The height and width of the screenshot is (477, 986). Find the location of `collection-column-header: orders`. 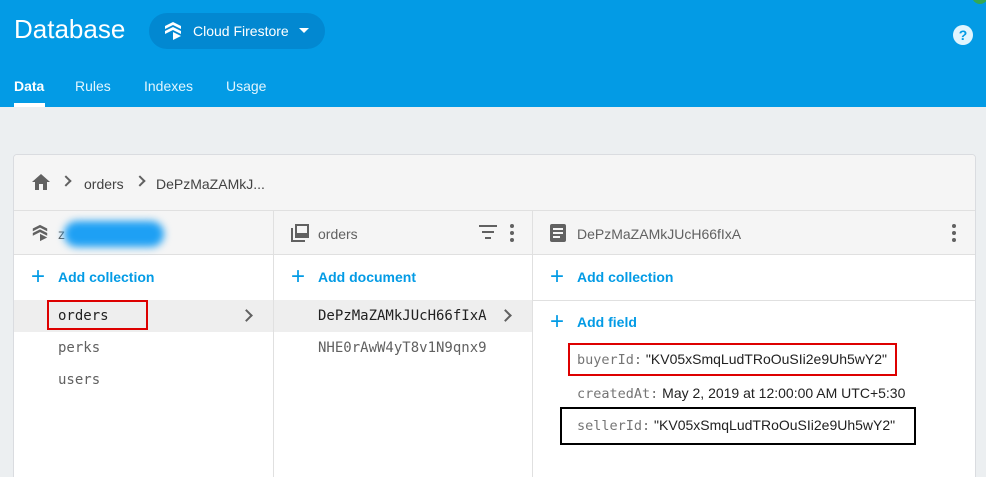

collection-column-header: orders is located at coordinates (403, 233).